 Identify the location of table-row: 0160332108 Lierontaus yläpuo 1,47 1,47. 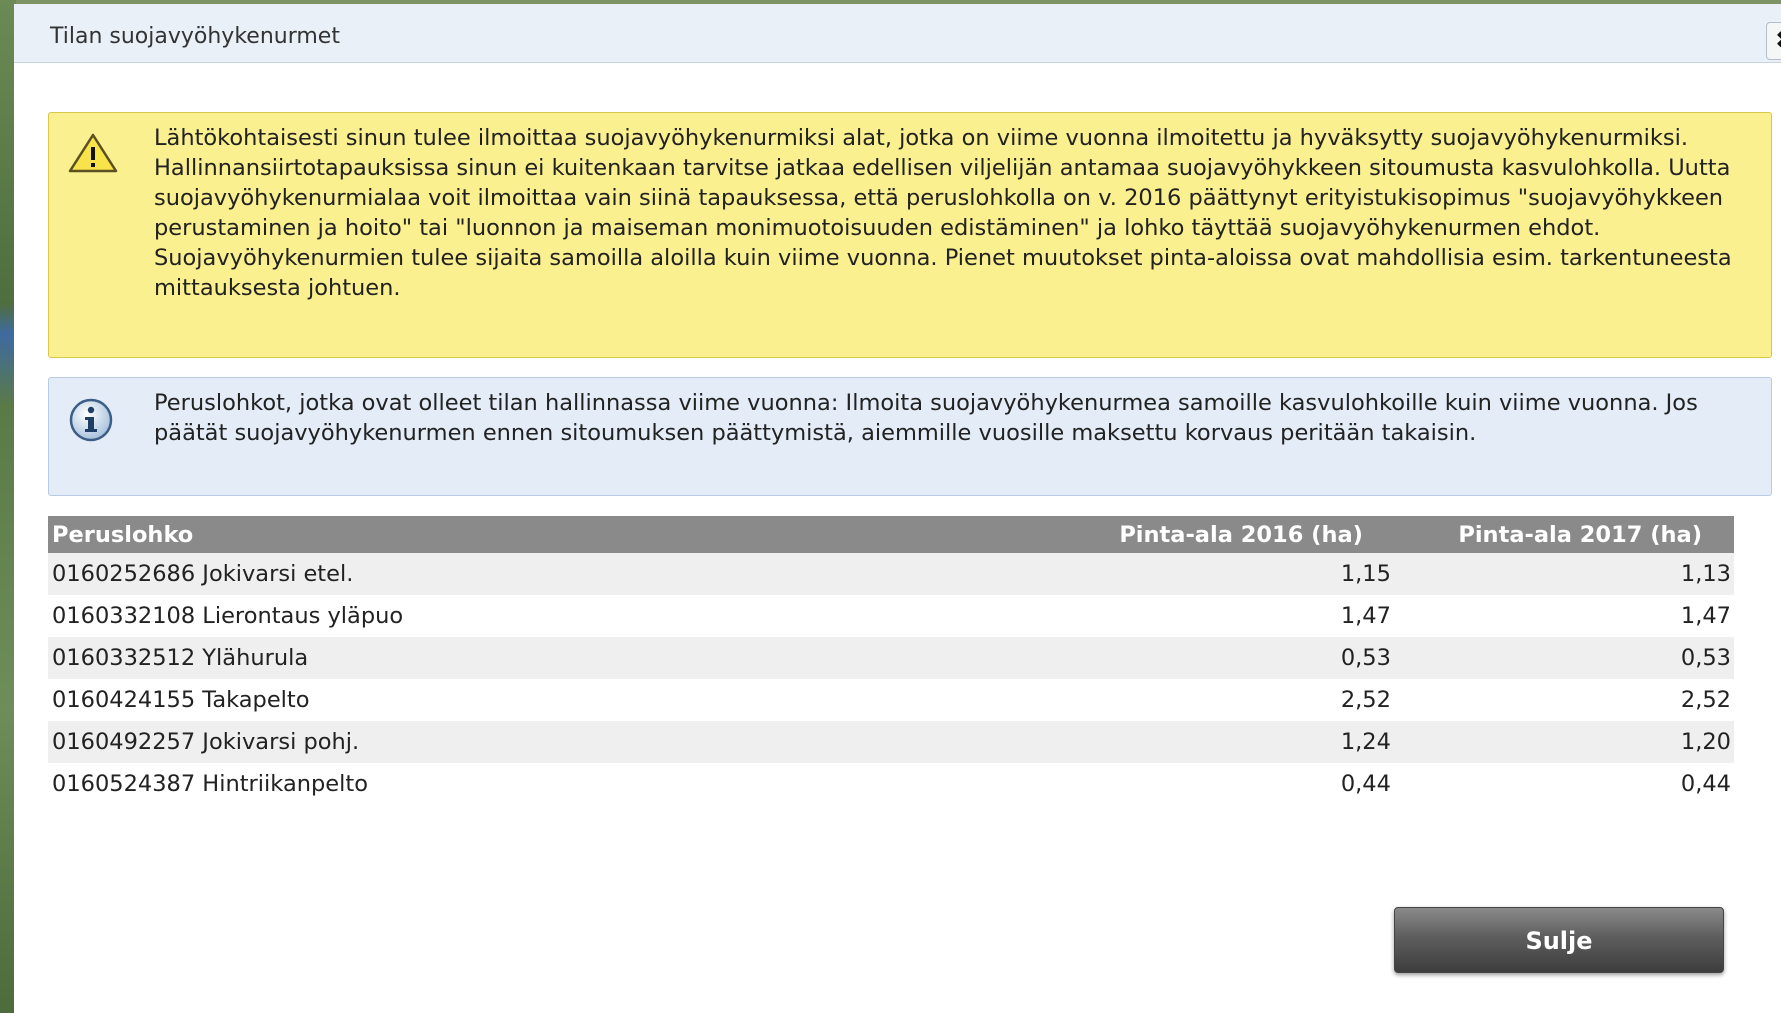
(891, 616).